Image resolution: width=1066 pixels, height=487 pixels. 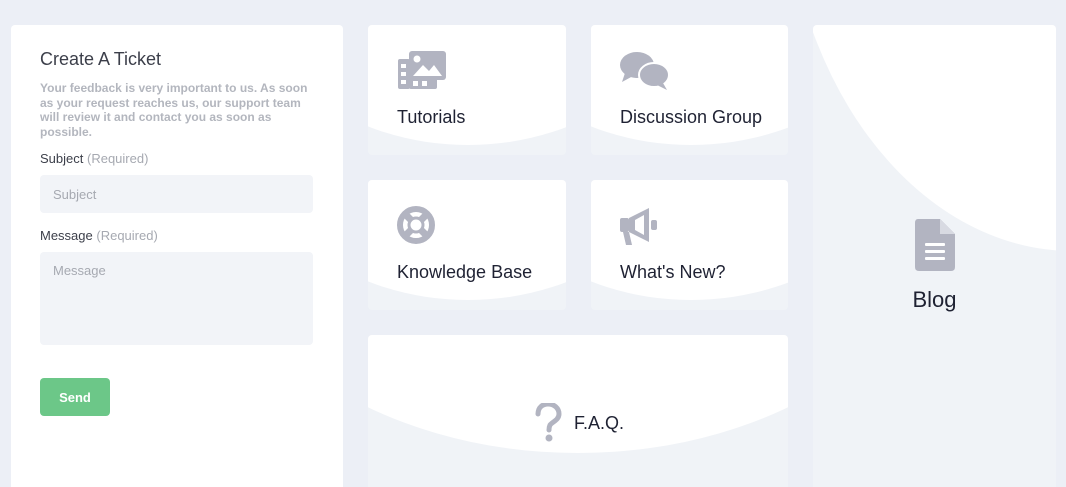 What do you see at coordinates (62, 158) in the screenshot?
I see `subject-label-text: Subject` at bounding box center [62, 158].